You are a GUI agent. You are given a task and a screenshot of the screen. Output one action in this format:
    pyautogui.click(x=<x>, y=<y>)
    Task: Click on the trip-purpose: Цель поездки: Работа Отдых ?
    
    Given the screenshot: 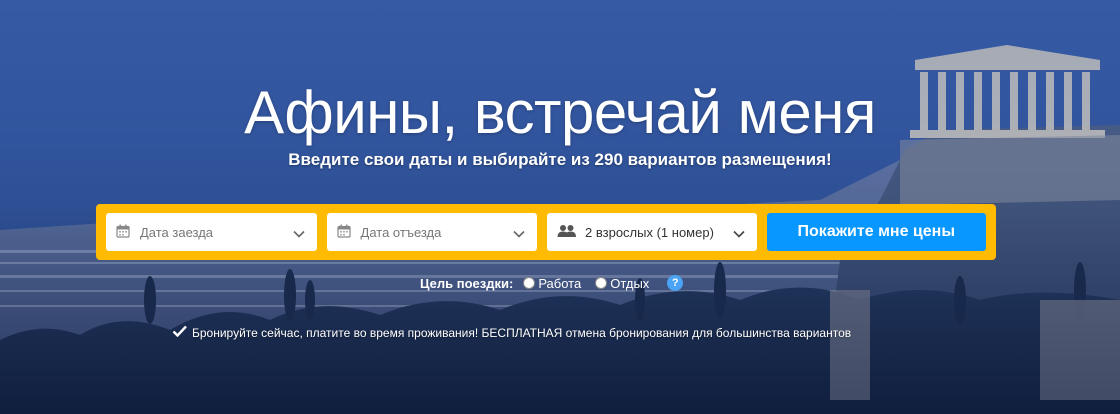 What is the action you would take?
    pyautogui.click(x=552, y=283)
    